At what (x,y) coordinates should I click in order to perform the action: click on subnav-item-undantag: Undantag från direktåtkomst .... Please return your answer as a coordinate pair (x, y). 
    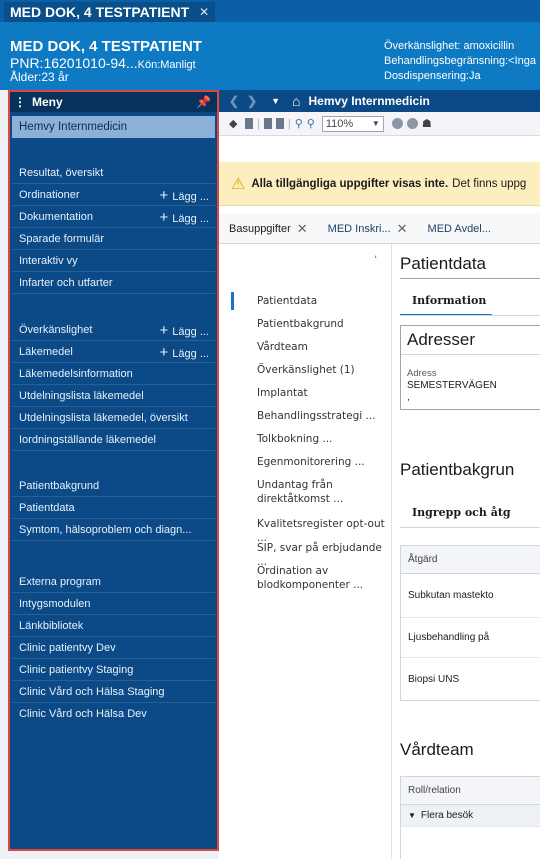
    Looking at the image, I should click on (323, 492).